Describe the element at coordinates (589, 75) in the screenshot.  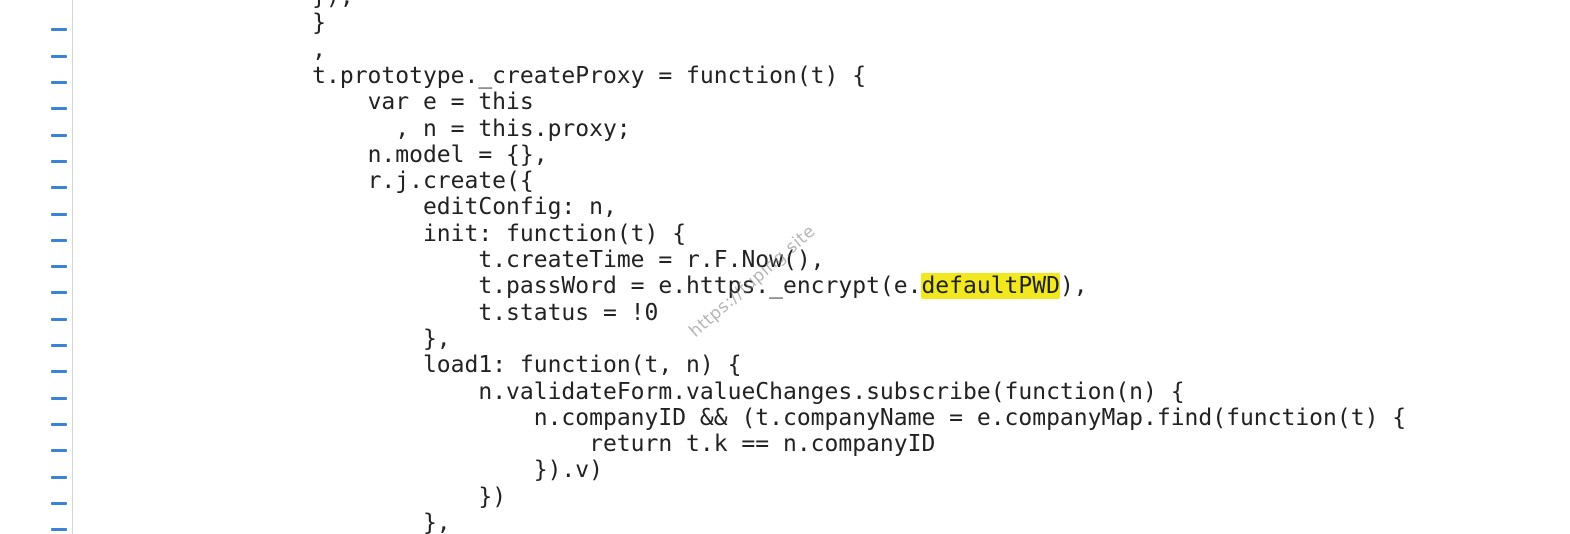
I see `code-text: t.prototype._createProxy = function(t) {` at that location.